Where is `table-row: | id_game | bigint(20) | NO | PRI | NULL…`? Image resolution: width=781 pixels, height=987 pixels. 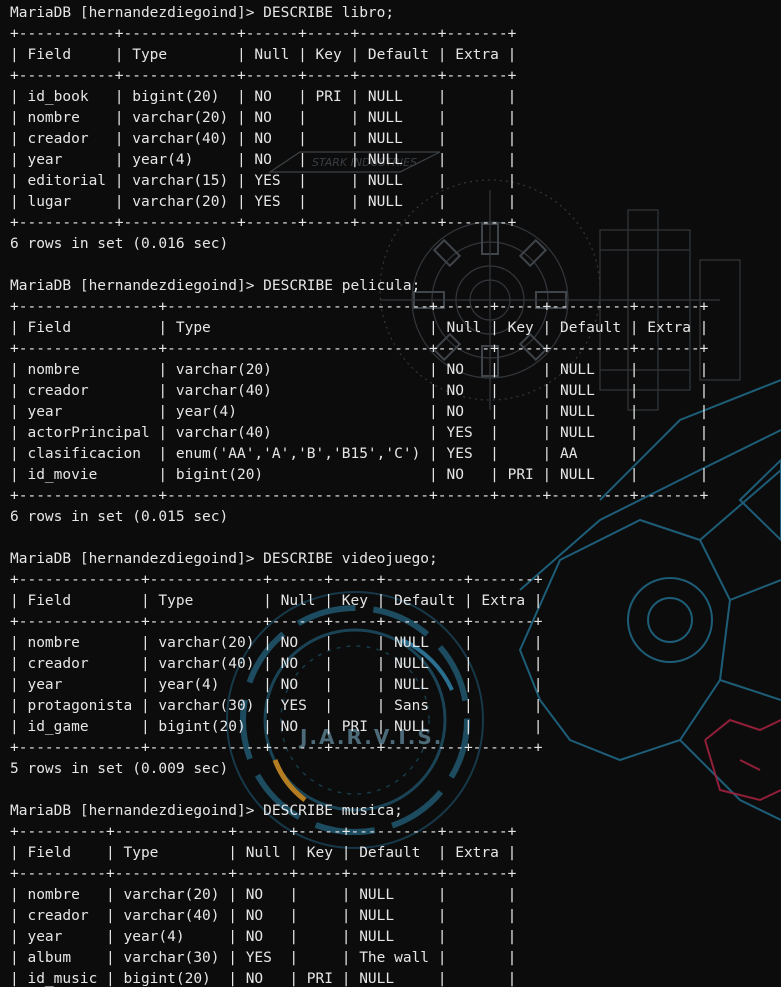 table-row: | id_game | bigint(20) | NO | PRI | NULL… is located at coordinates (276, 727).